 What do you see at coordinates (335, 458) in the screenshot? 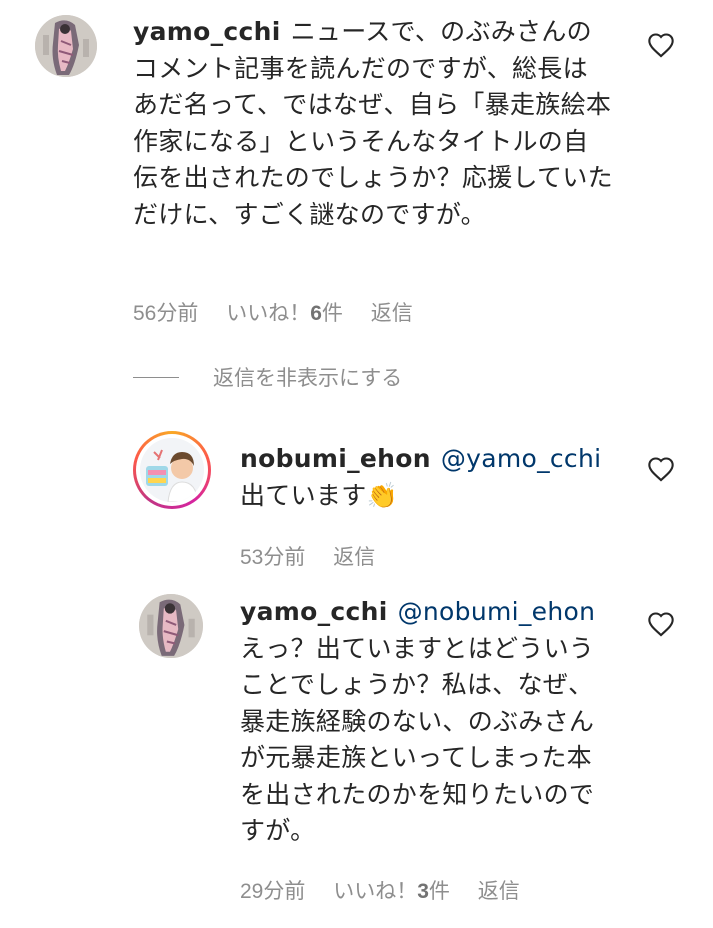
I see `reply-username: nobumi_ehon` at bounding box center [335, 458].